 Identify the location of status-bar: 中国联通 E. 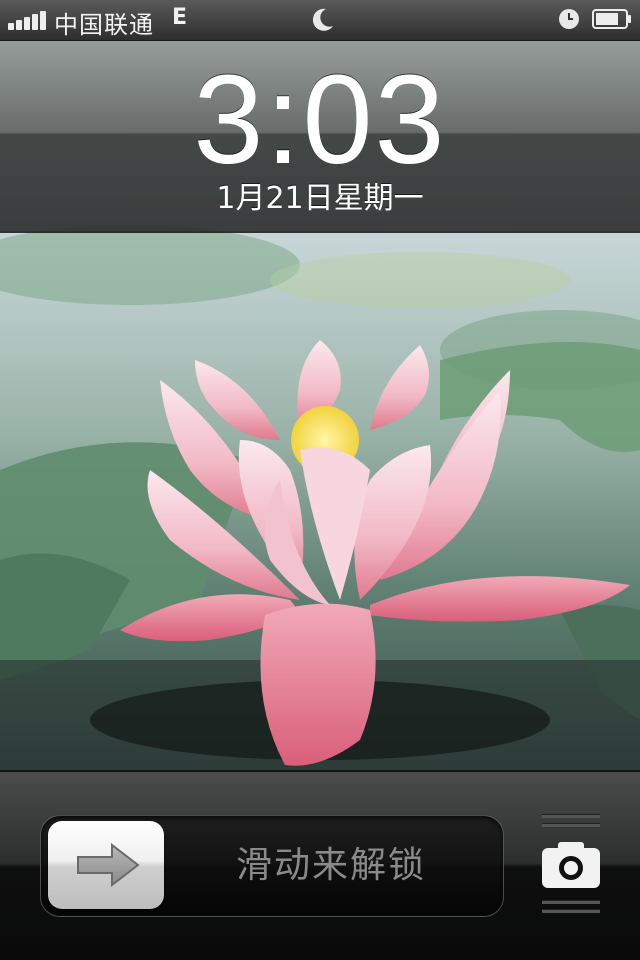
(320, 20).